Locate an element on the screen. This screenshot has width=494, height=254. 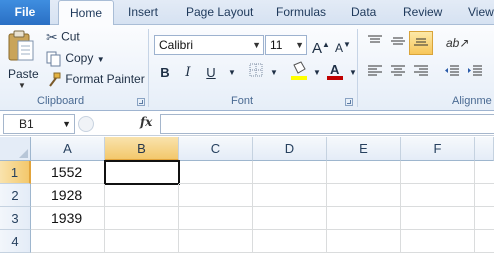
column-header-g is located at coordinates (484, 149).